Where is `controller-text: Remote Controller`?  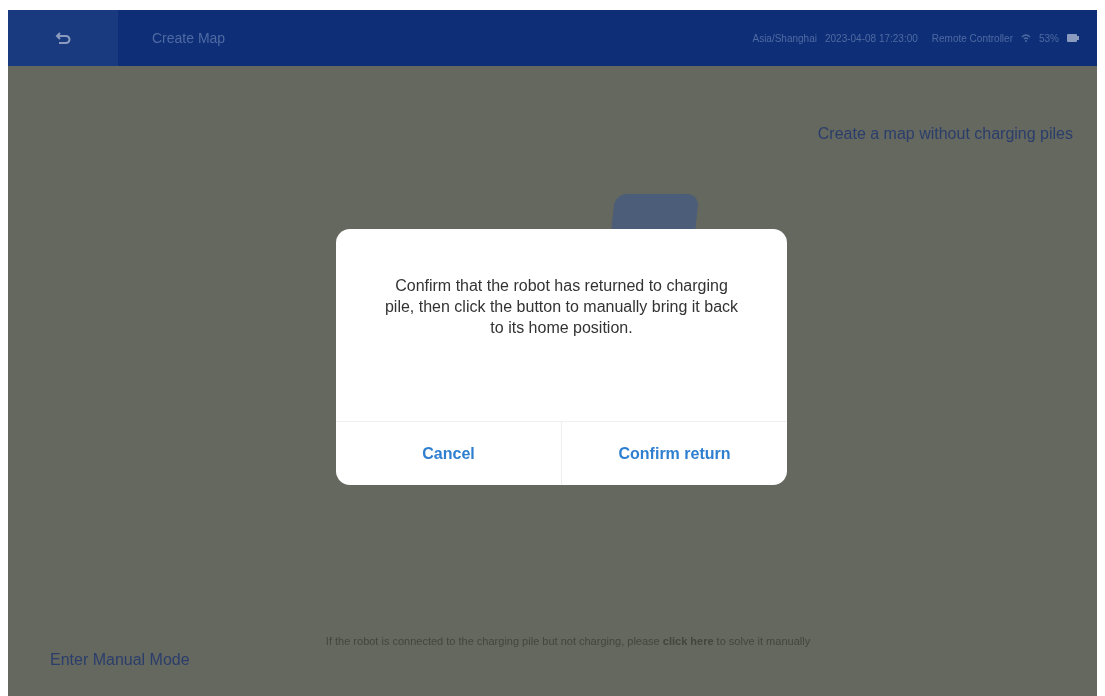 controller-text: Remote Controller is located at coordinates (972, 38).